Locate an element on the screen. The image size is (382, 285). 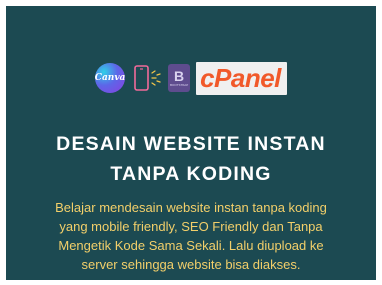
description-line-4: server sehingga website bisa diakses. is located at coordinates (191, 264).